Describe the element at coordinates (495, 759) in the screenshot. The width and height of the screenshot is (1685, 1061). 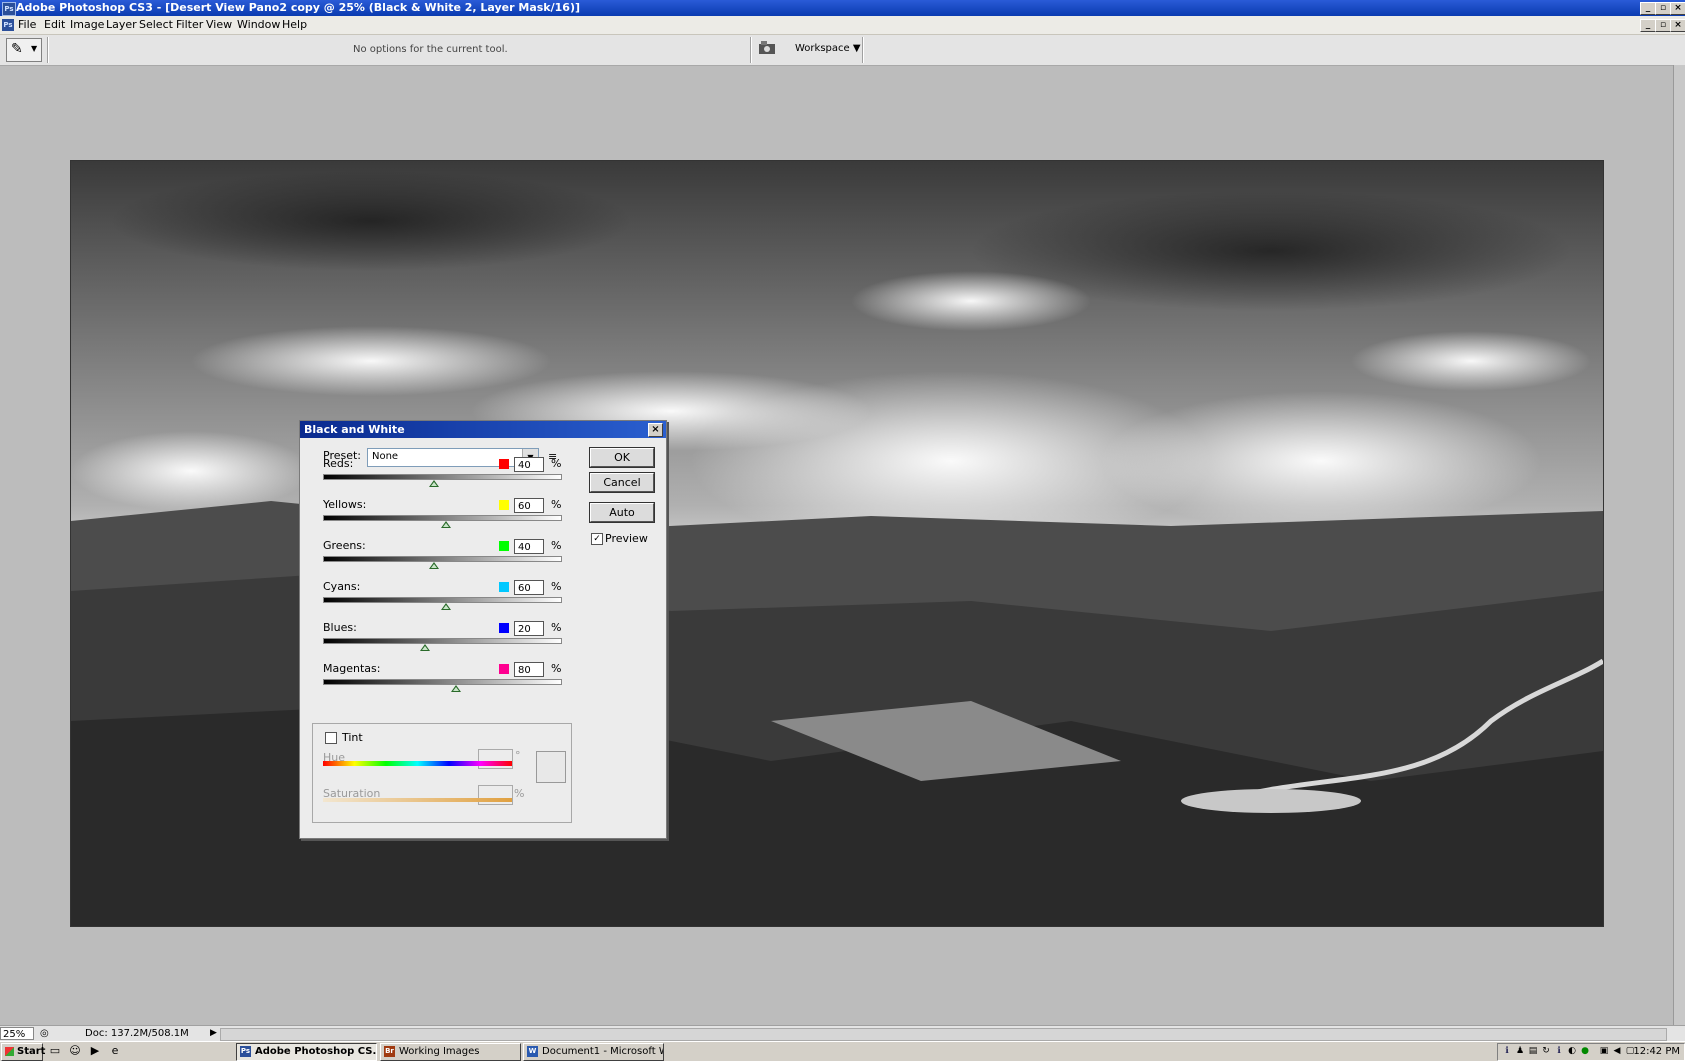
I see `hue-input` at that location.